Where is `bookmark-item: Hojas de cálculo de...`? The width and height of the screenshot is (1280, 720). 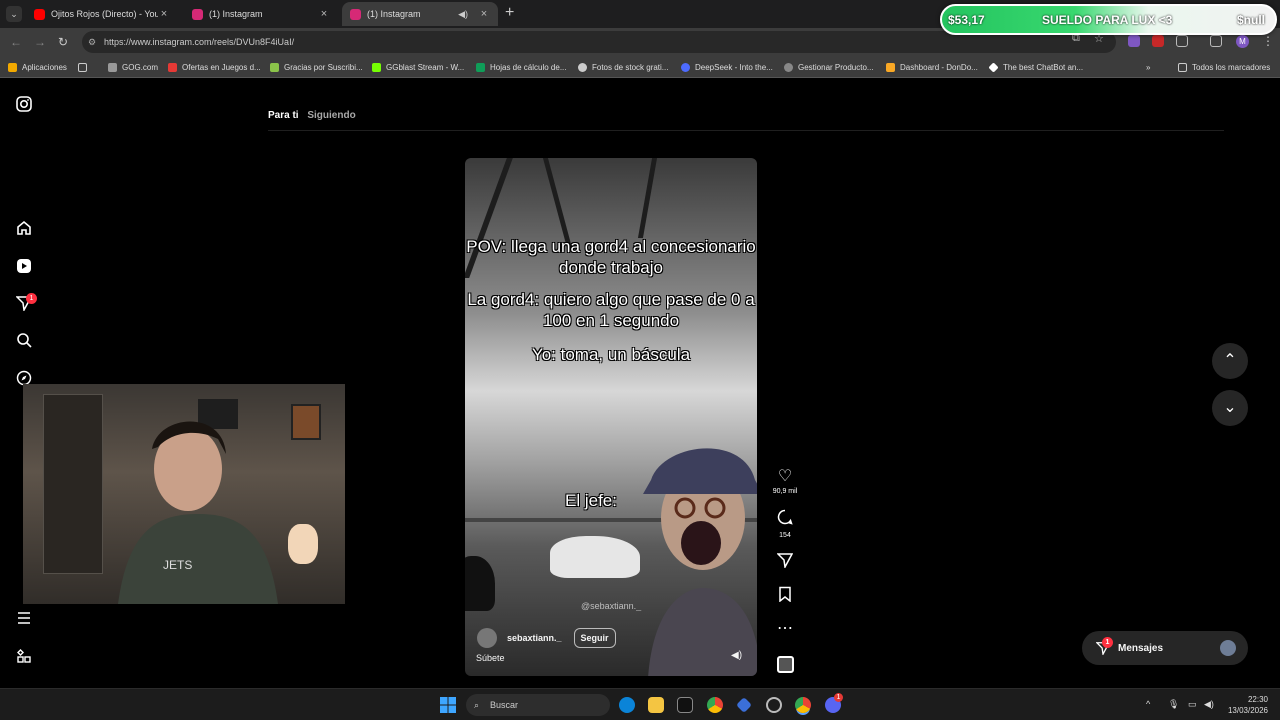
bookmark-item: Hojas de cálculo de... is located at coordinates (521, 67).